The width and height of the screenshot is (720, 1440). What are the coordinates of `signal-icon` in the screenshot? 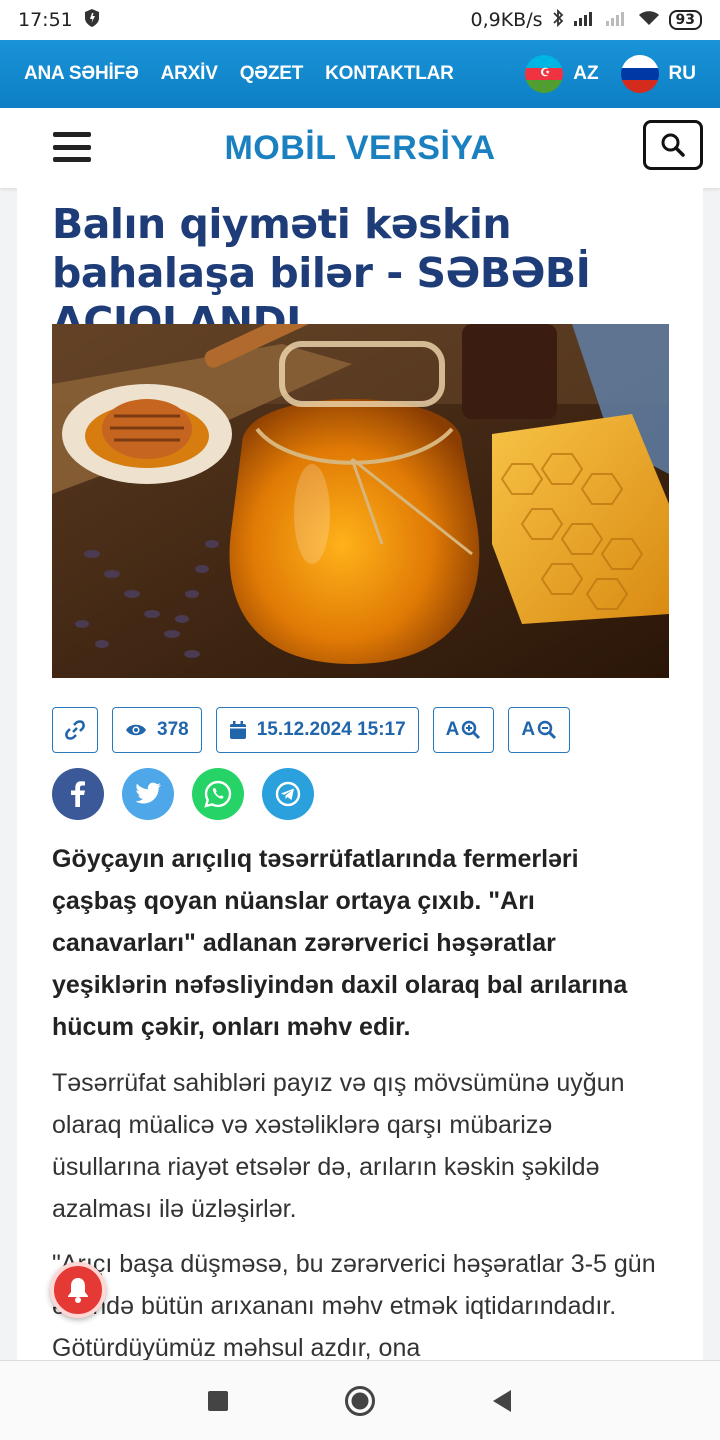 It's located at (585, 20).